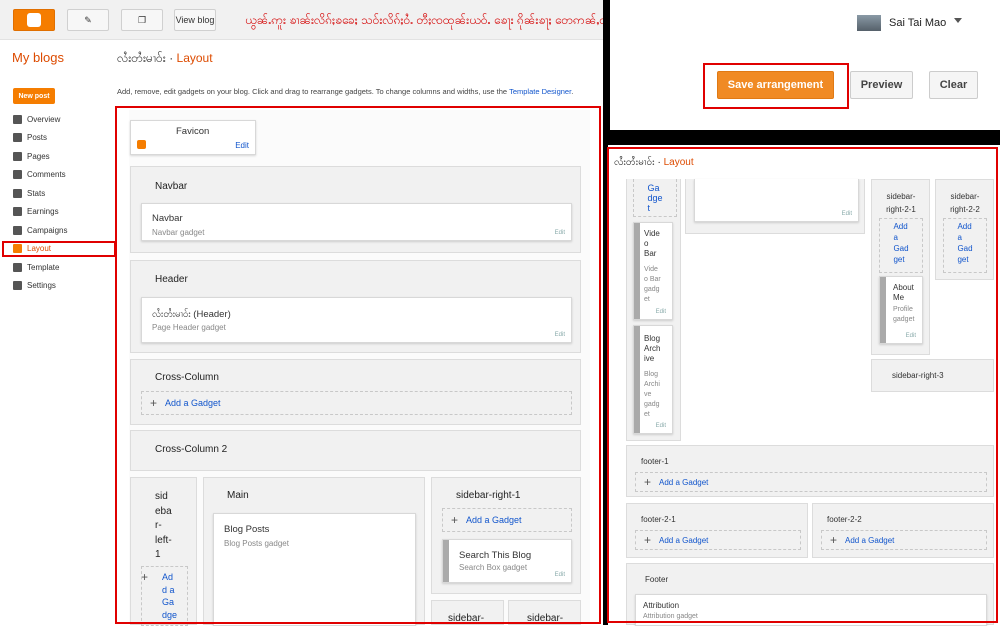  I want to click on video-bar-sub: Vide o Bar gadg et, so click(652, 284).